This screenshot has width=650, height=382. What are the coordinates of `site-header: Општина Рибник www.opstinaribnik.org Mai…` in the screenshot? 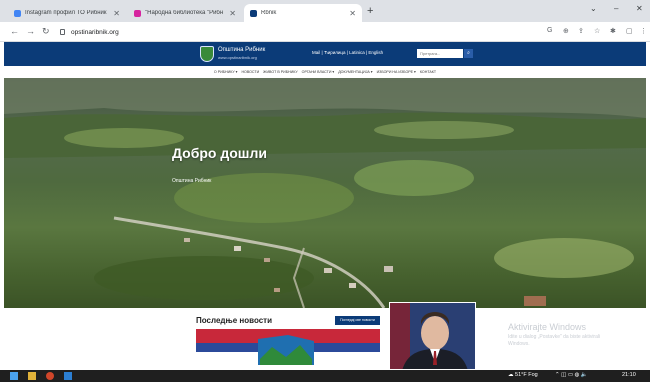 It's located at (325, 54).